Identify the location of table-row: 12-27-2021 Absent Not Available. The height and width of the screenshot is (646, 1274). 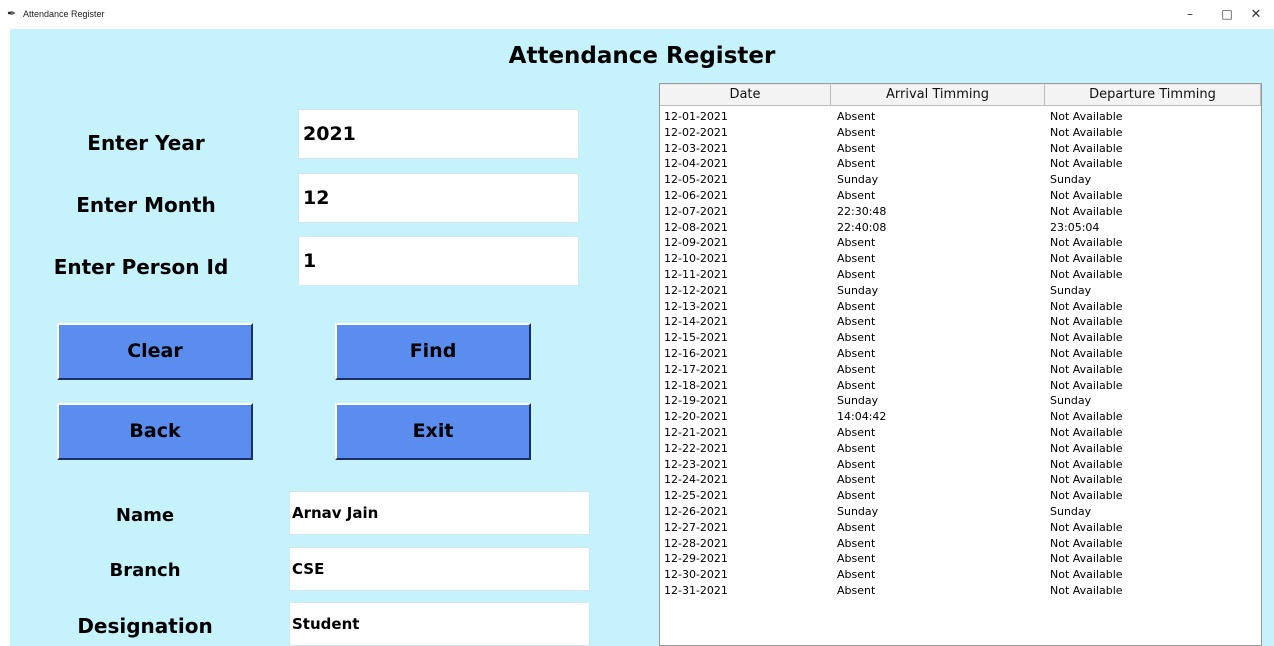
(960, 528).